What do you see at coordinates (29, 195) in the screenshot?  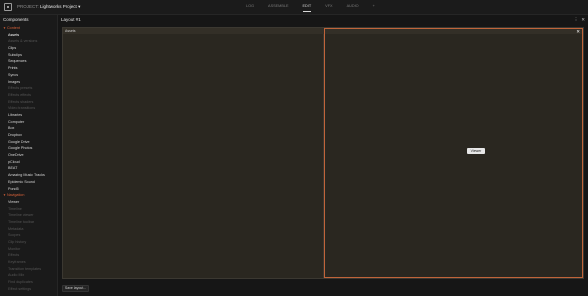 I see `section-navigation: ▼Navigation` at bounding box center [29, 195].